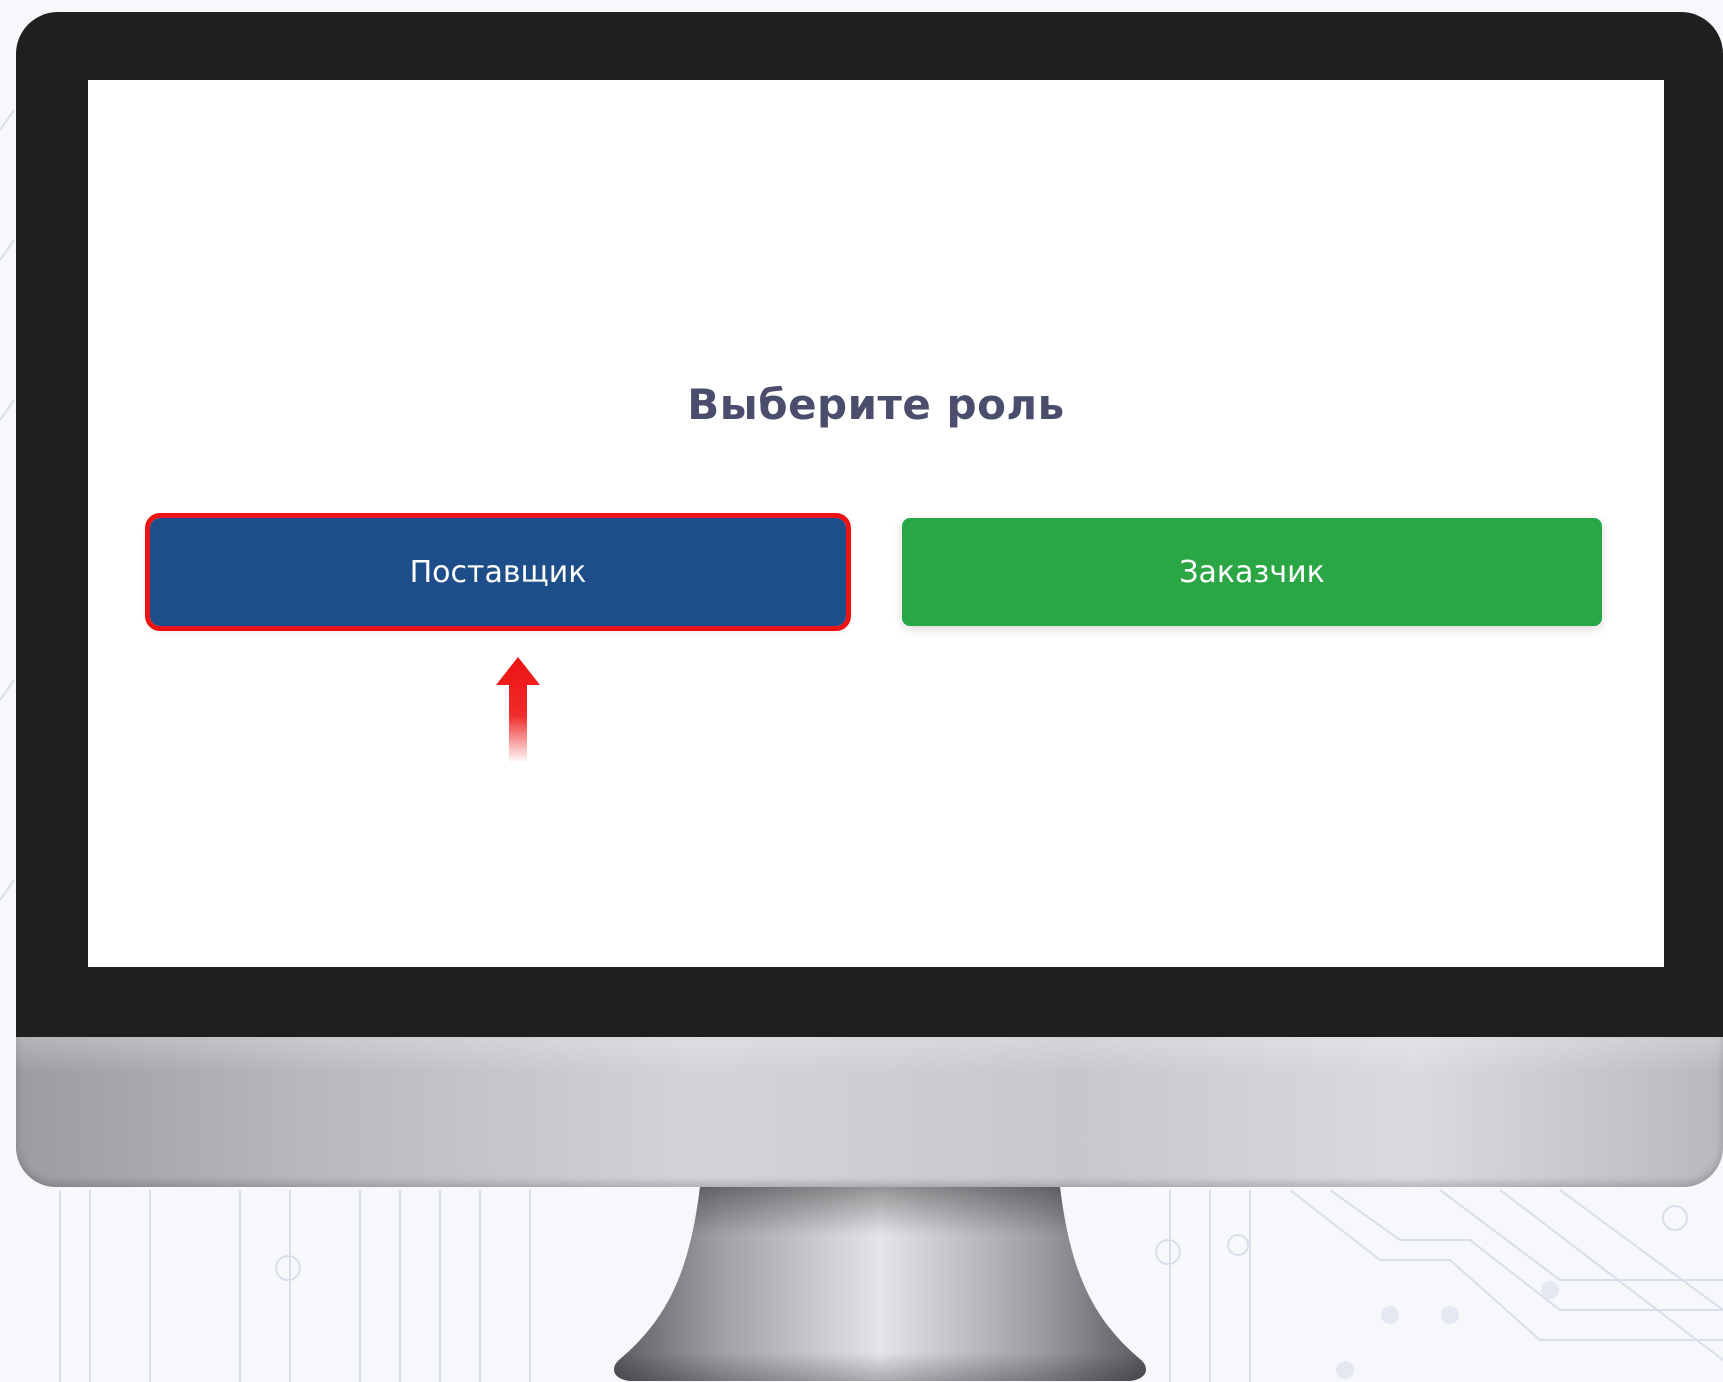 This screenshot has height=1382, width=1723. I want to click on customer-role-button-label: Заказчик, so click(1252, 572).